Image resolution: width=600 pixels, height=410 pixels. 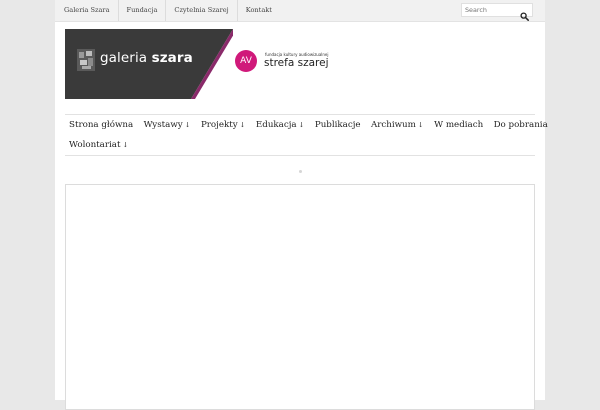 I want to click on nav-item-archiwum: Archiwum ↓, so click(x=397, y=125).